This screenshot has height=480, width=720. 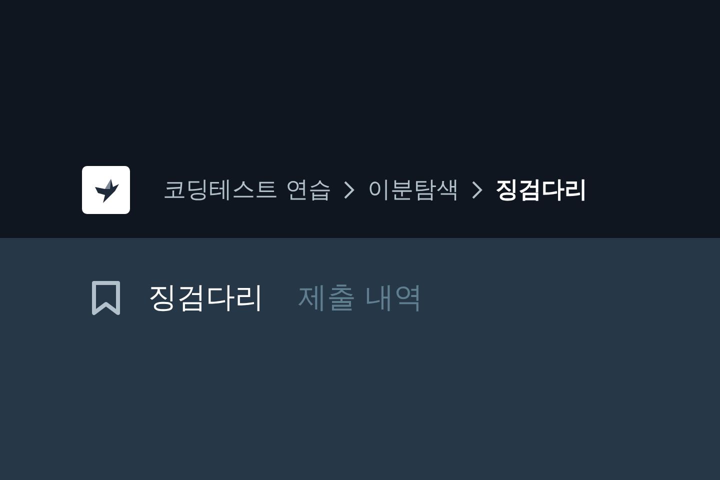 What do you see at coordinates (206, 298) in the screenshot?
I see `tab: 징검다리` at bounding box center [206, 298].